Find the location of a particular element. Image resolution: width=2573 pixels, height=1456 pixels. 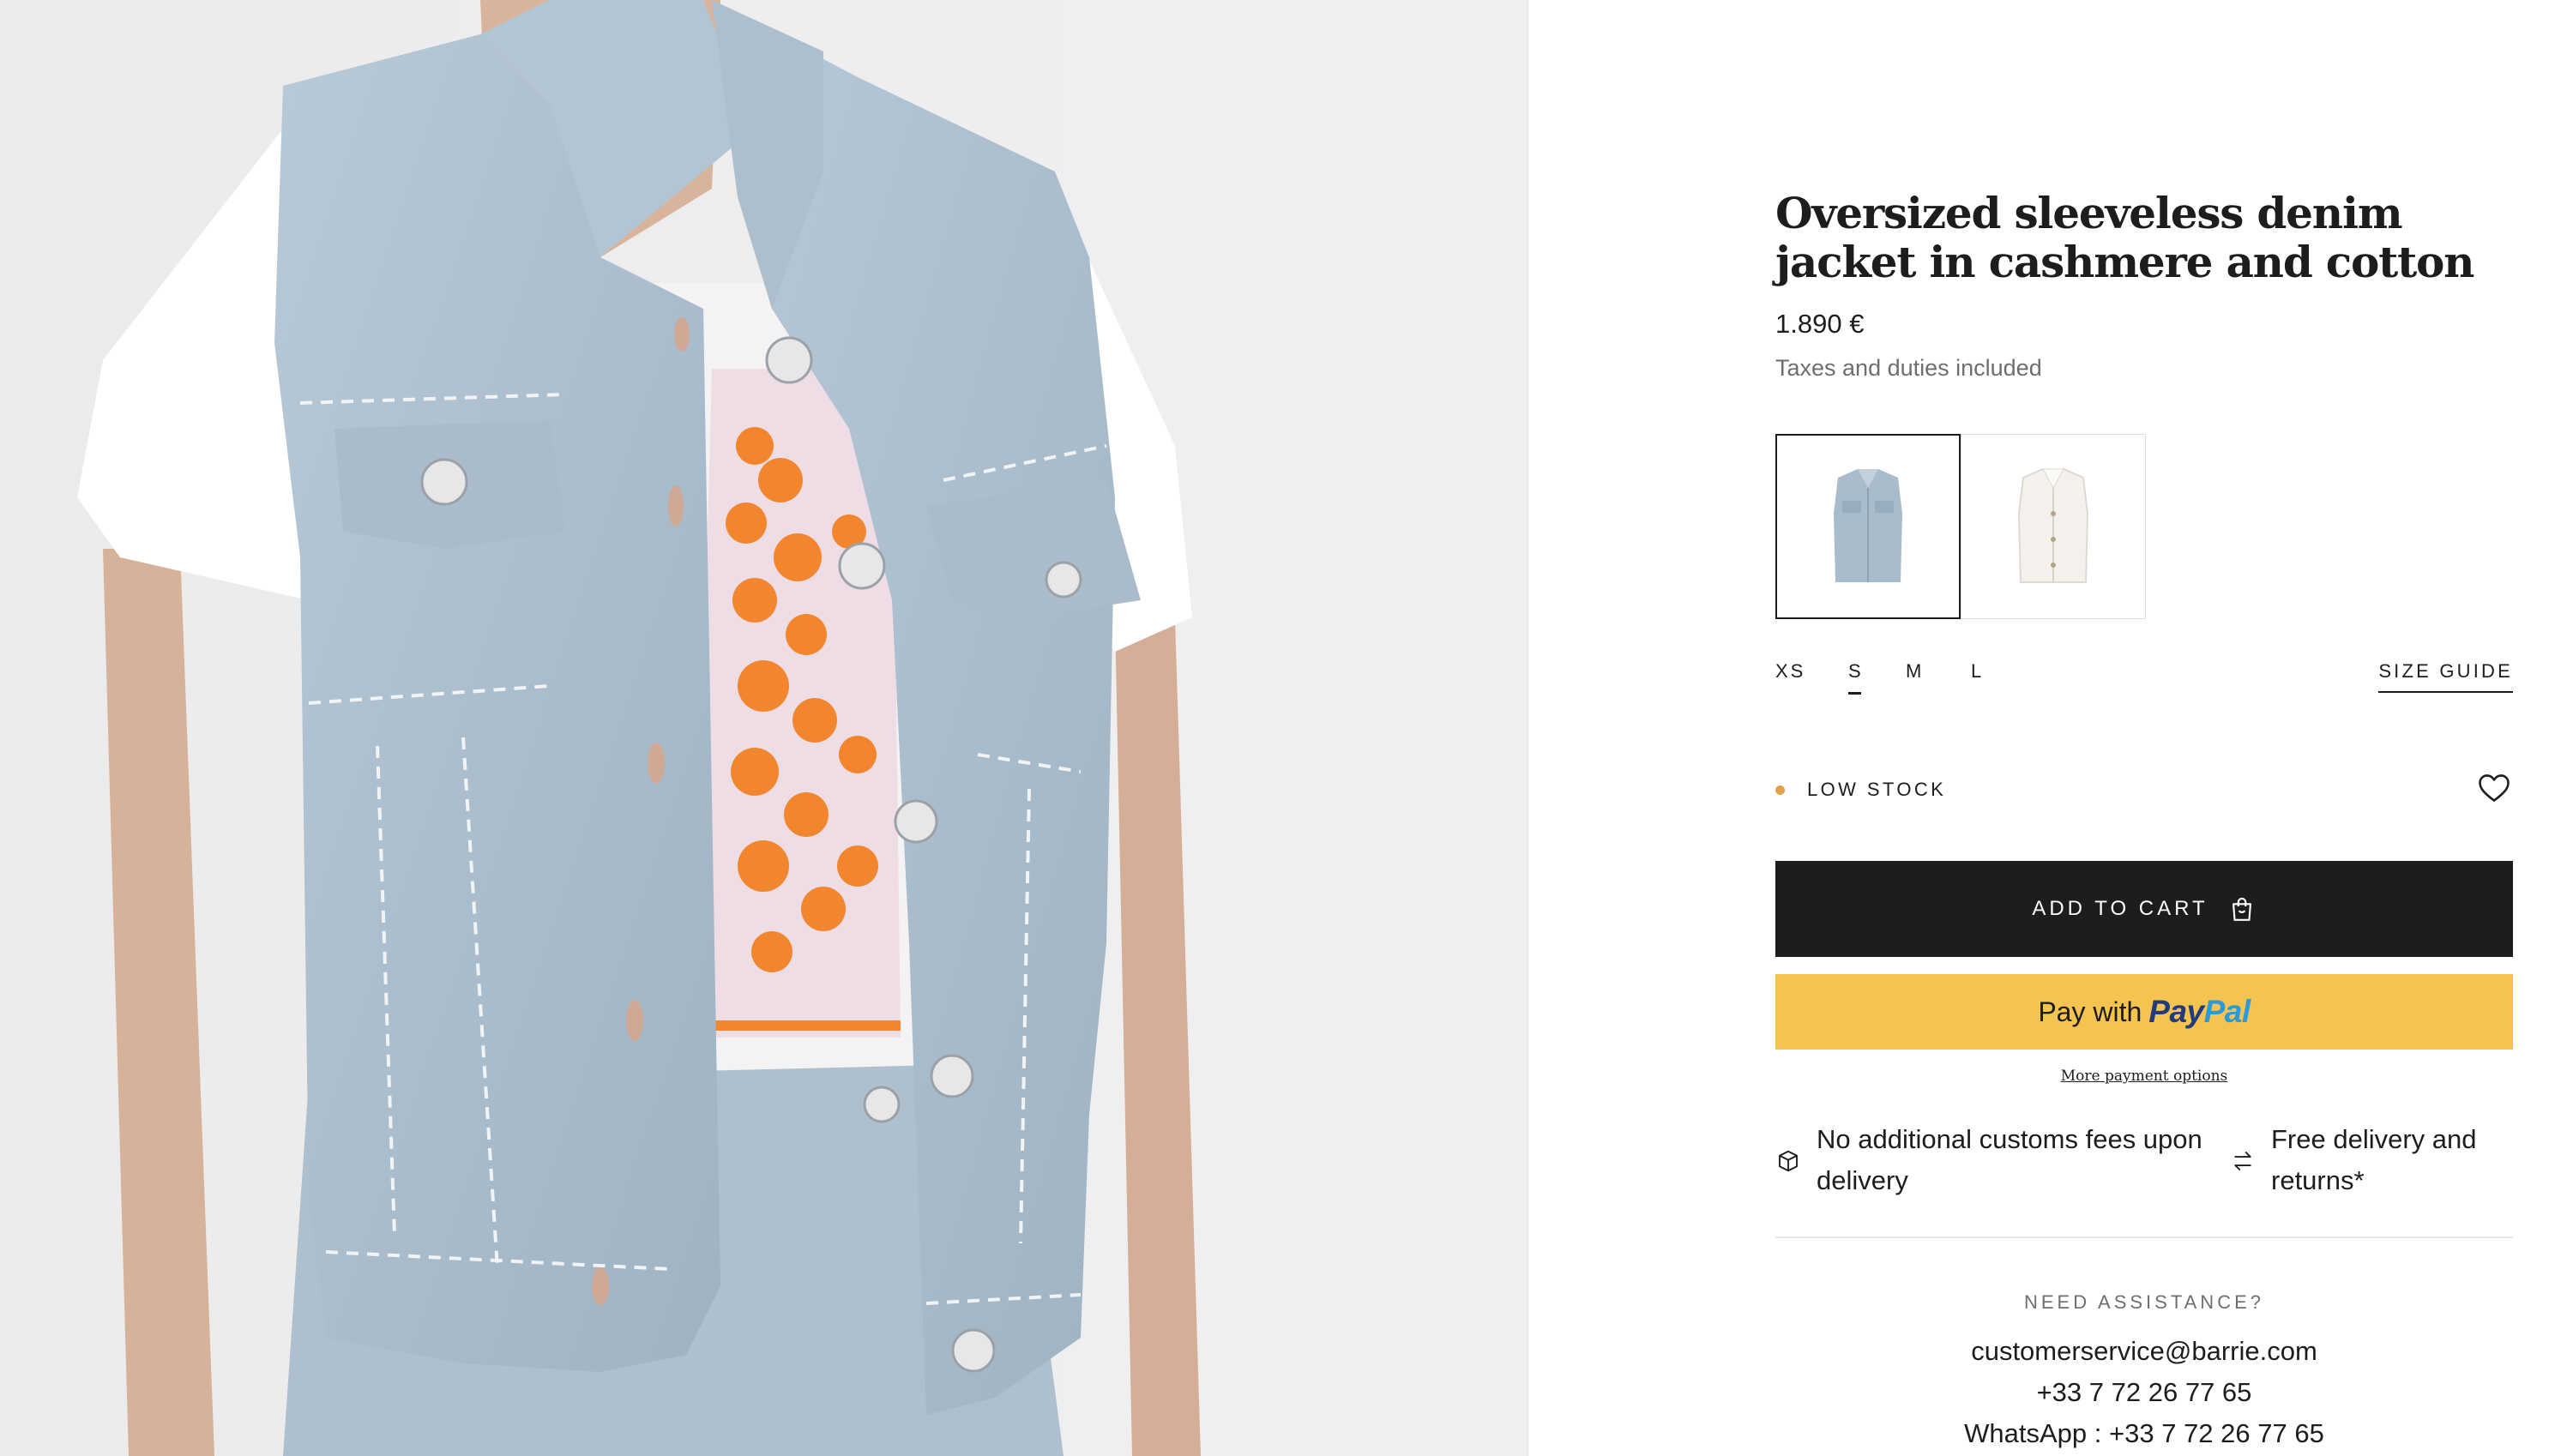

feature-customs-line-1: No additional customs fees upon is located at coordinates (2010, 1139).